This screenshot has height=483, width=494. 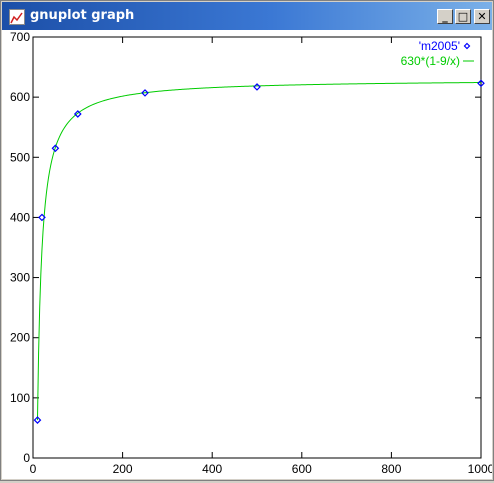 What do you see at coordinates (123, 469) in the screenshot?
I see `x-tick-label: 200` at bounding box center [123, 469].